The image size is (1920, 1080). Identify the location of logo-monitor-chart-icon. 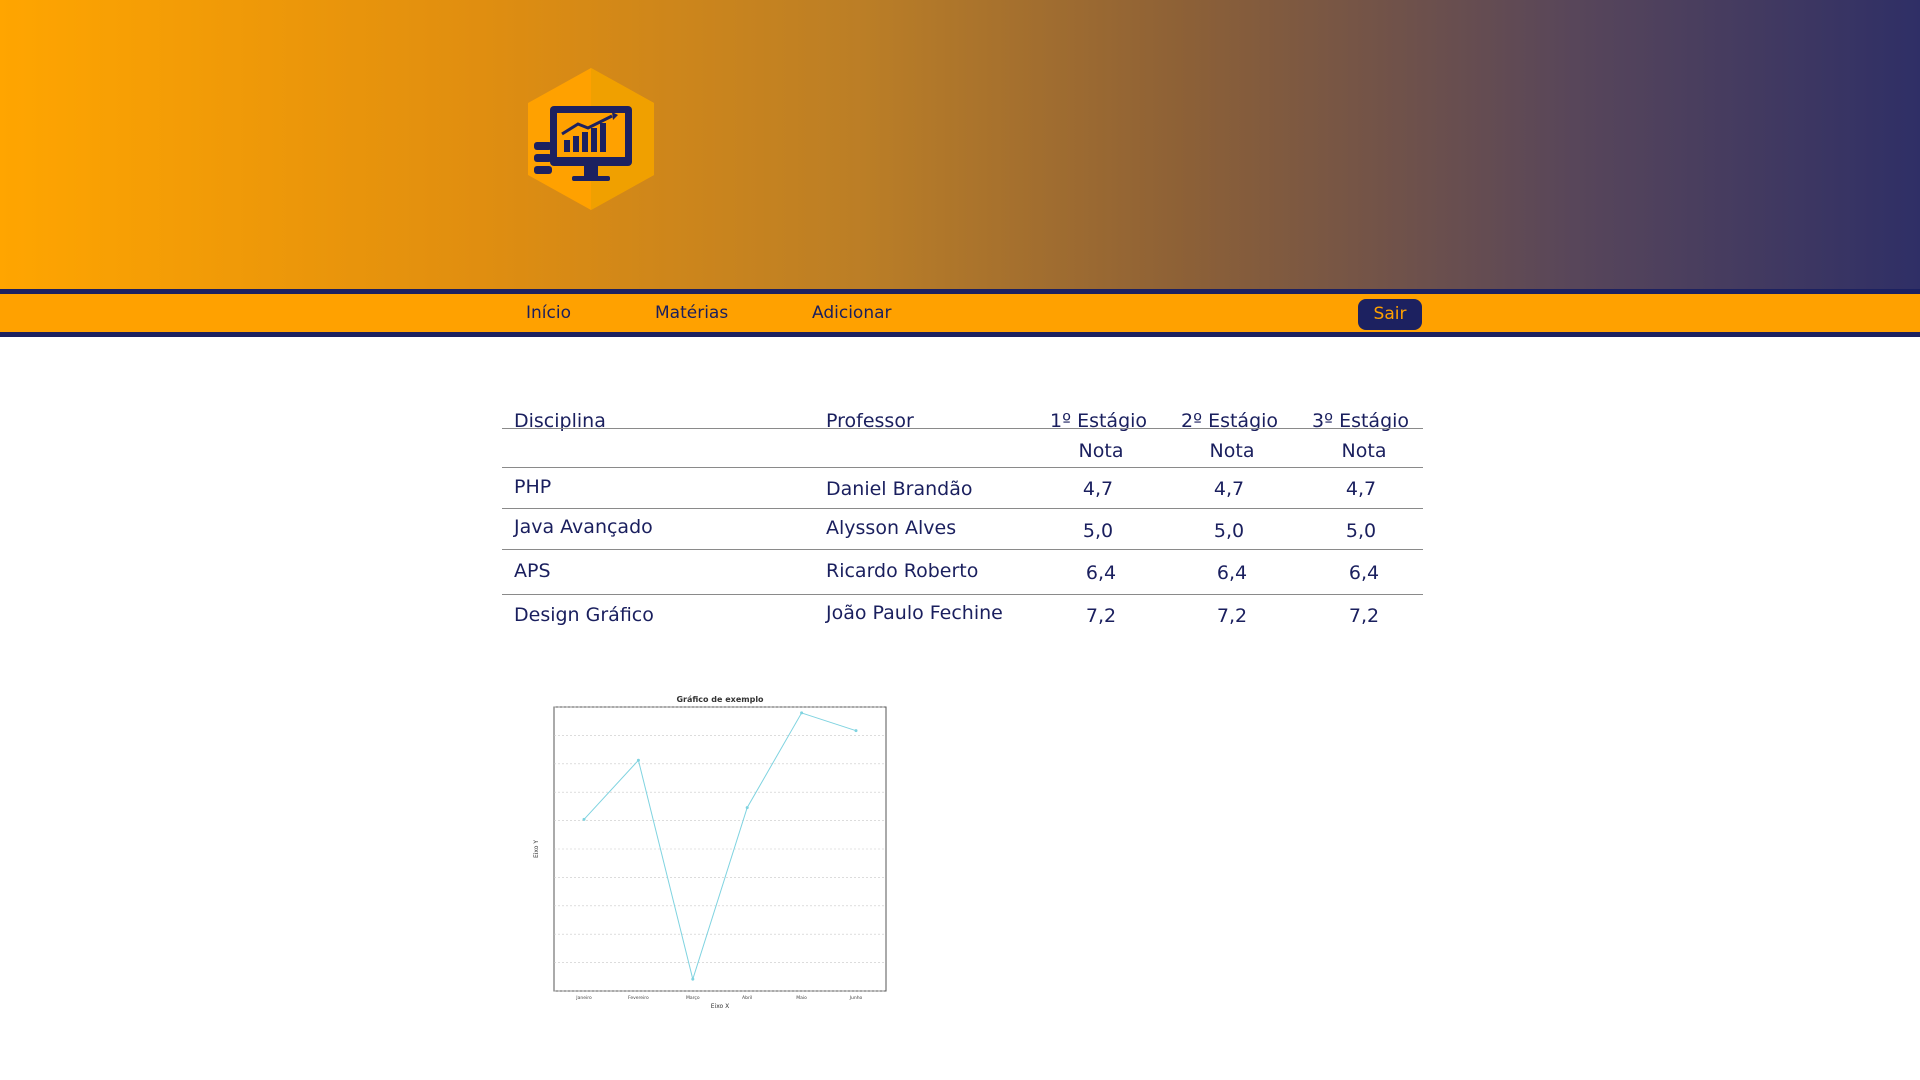
(591, 139).